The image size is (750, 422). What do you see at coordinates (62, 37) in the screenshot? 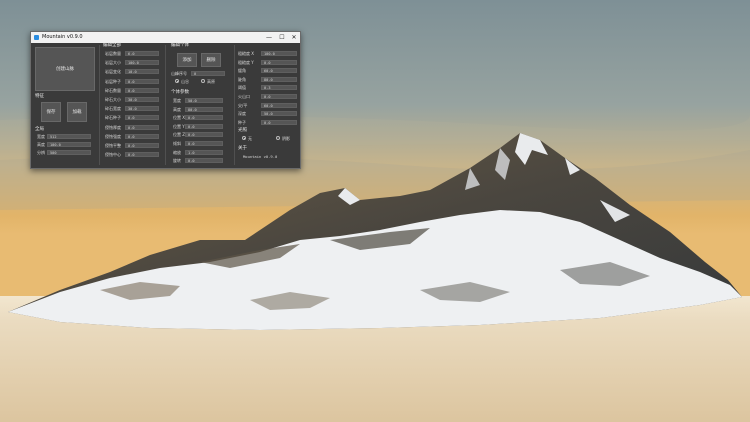
I see `window-title: Mountain v0.9.0` at bounding box center [62, 37].